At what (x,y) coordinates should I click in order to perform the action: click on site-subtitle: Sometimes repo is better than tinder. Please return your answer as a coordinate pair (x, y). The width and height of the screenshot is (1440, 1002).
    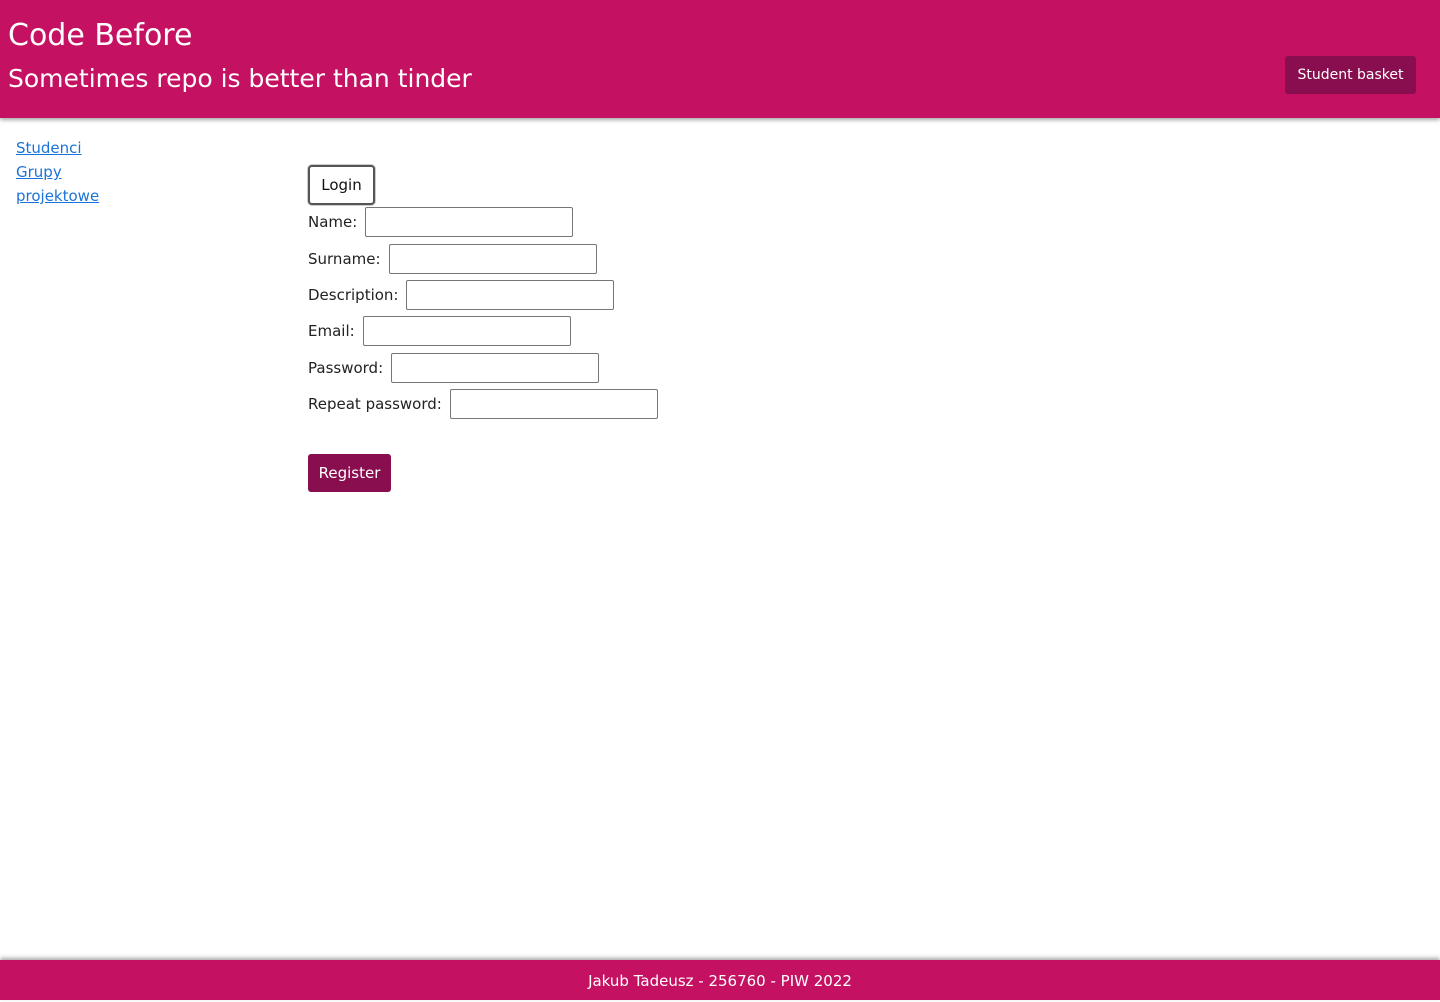
    Looking at the image, I should click on (240, 78).